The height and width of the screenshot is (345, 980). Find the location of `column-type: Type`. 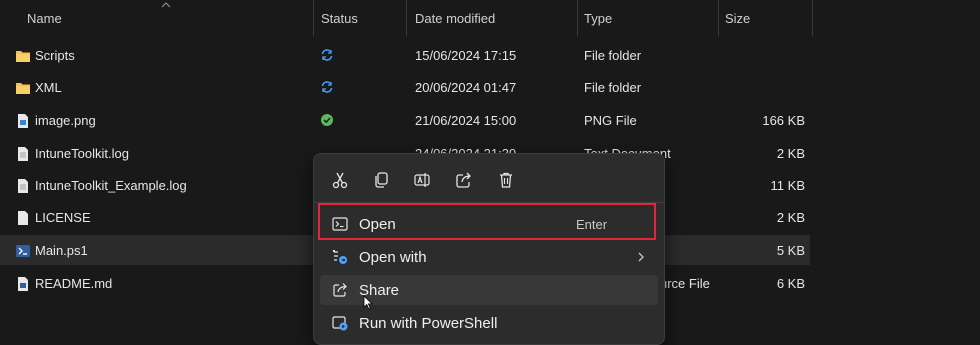

column-type: Type is located at coordinates (598, 18).